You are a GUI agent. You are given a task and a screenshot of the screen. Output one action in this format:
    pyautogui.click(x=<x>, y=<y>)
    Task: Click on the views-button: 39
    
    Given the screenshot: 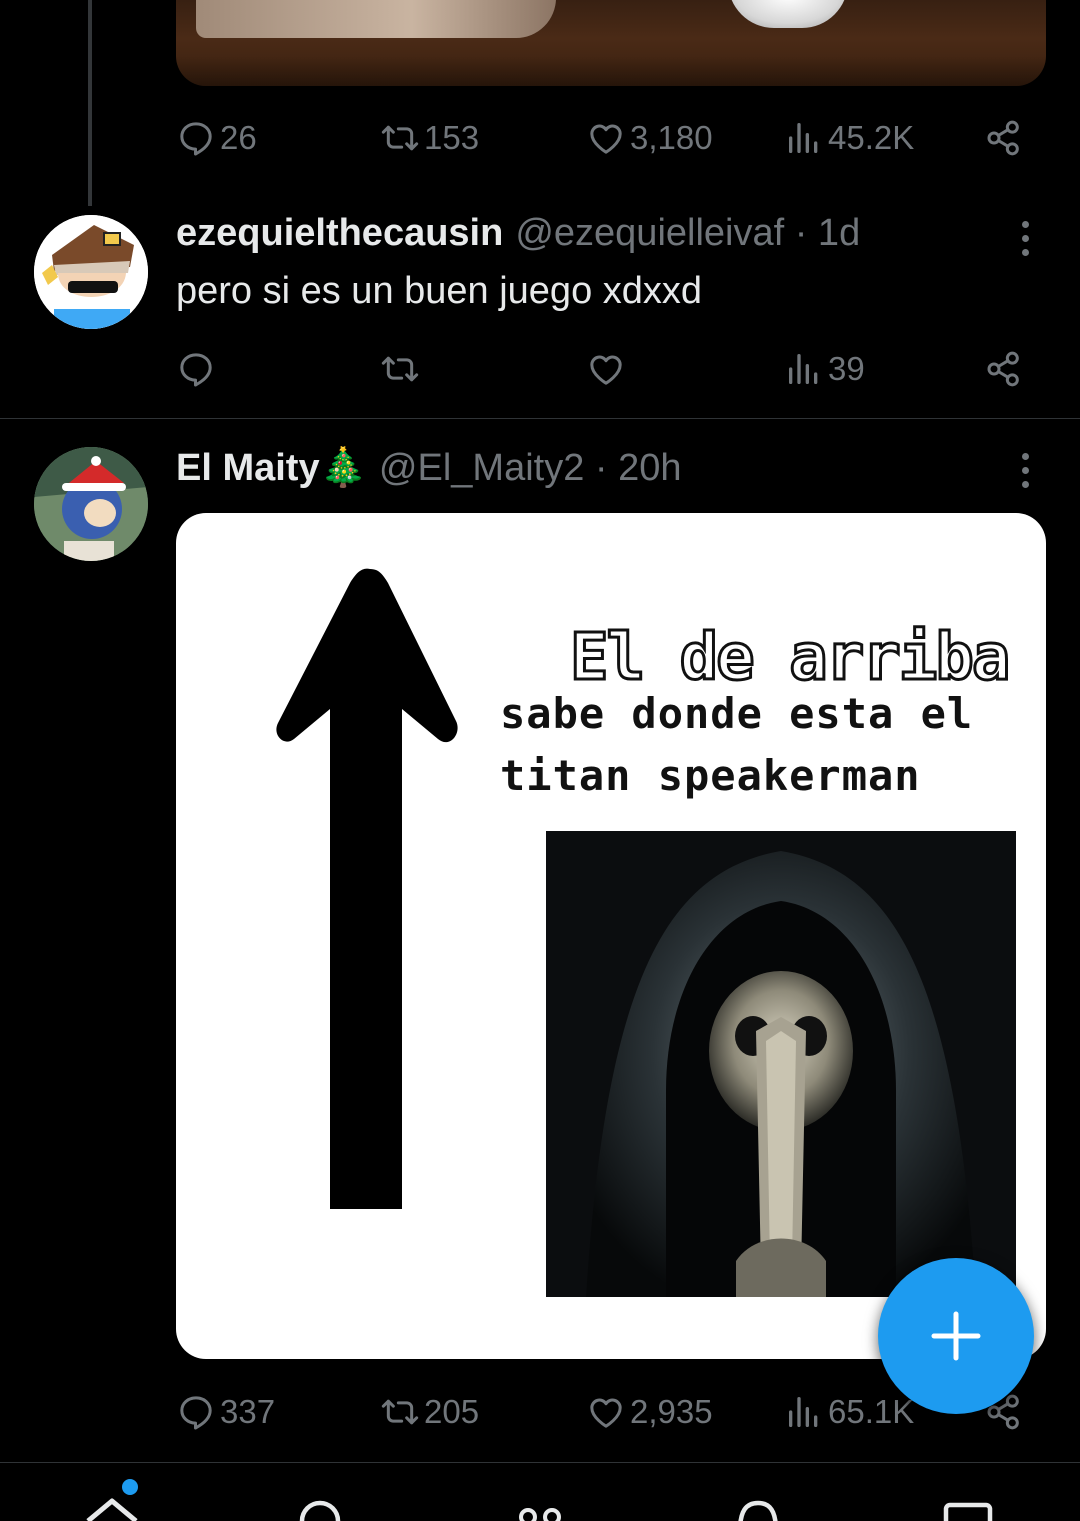 What is the action you would take?
    pyautogui.click(x=824, y=369)
    